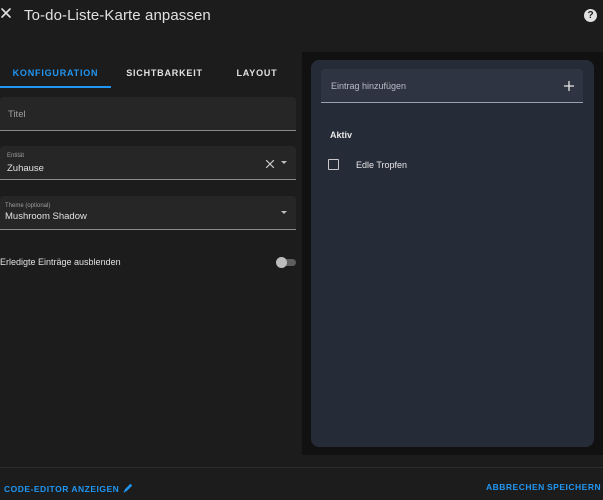 The height and width of the screenshot is (500, 603). Describe the element at coordinates (148, 213) in the screenshot. I see `theme-select: Theme (optional) Mushroom Shadow` at that location.